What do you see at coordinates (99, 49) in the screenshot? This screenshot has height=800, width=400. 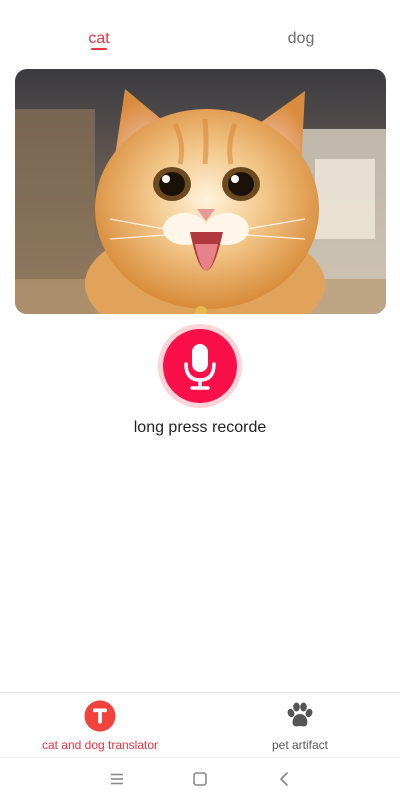 I see `tab-active-indicator` at bounding box center [99, 49].